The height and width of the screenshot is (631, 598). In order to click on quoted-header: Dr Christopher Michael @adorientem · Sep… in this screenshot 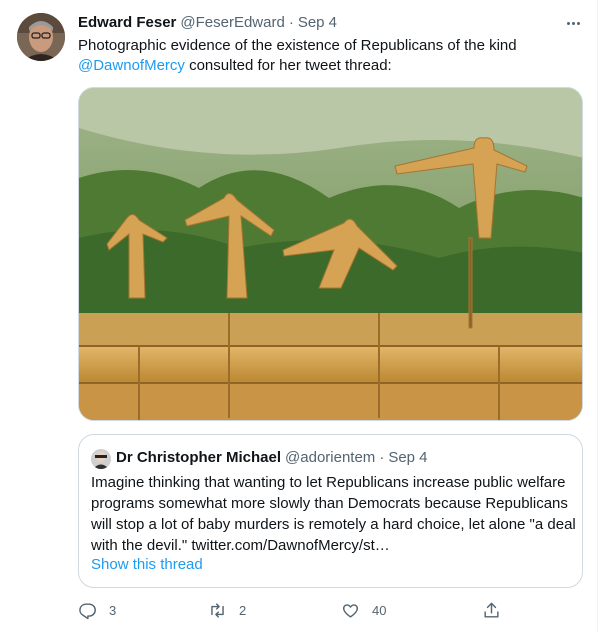, I will do `click(272, 458)`.